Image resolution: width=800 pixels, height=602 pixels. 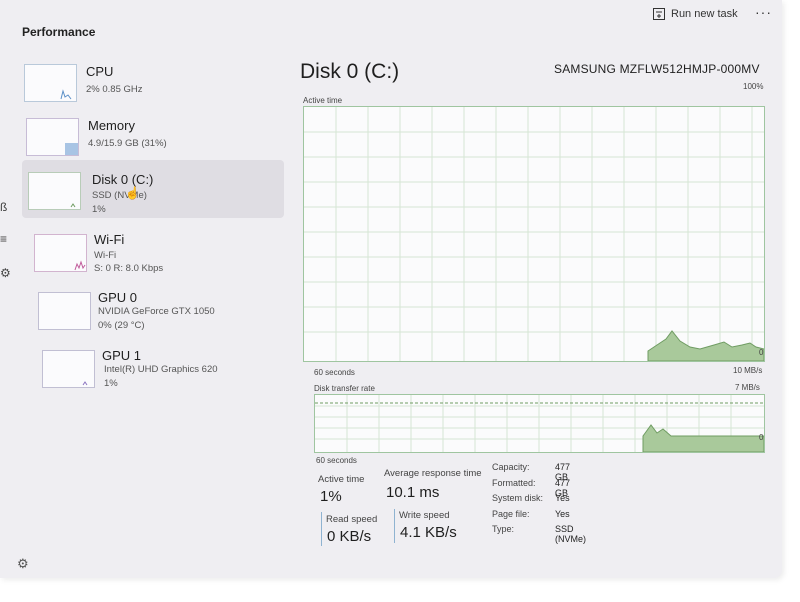 What do you see at coordinates (153, 189) in the screenshot?
I see `device-item-disk-0: Disk 0 (C:) SSD (NVMe) 1% ☝` at bounding box center [153, 189].